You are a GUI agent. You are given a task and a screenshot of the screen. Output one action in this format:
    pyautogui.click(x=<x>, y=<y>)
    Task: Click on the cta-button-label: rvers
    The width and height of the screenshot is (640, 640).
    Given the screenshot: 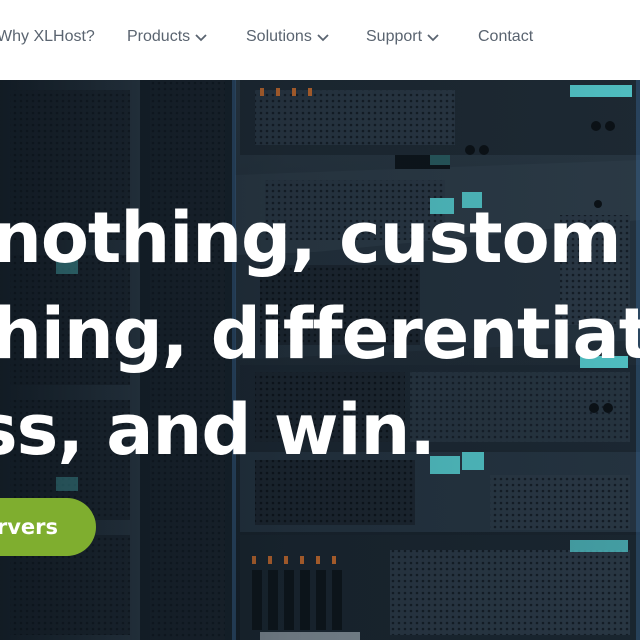 What is the action you would take?
    pyautogui.click(x=29, y=527)
    